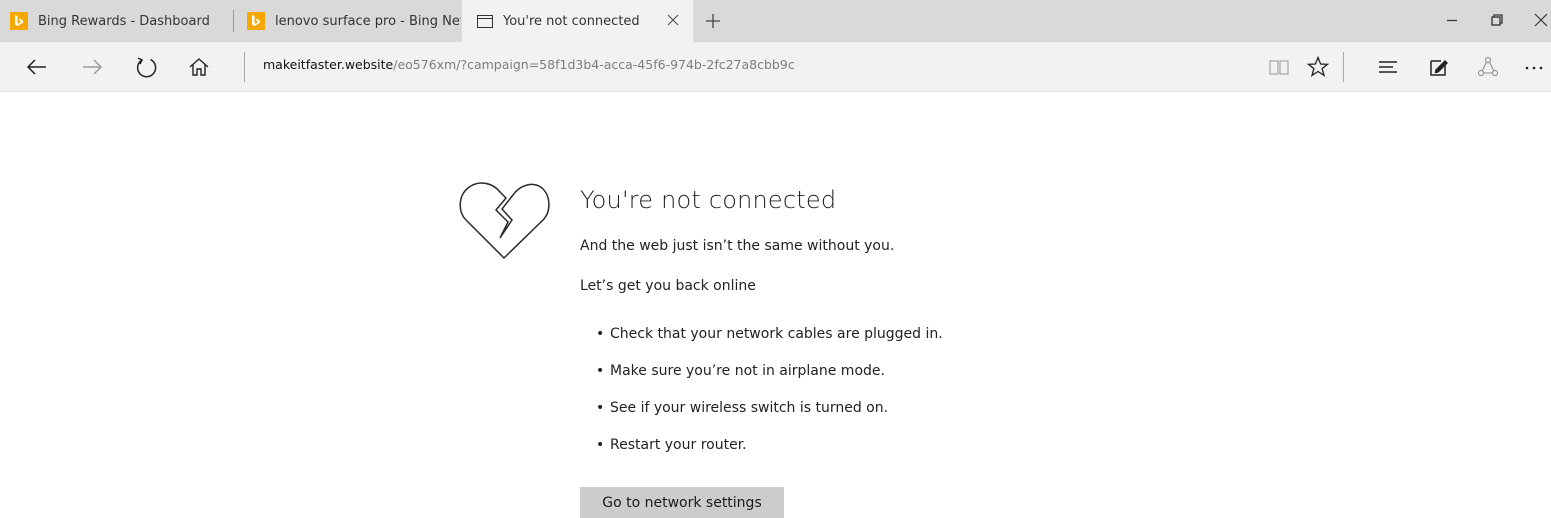 The height and width of the screenshot is (518, 1551). Describe the element at coordinates (1488, 67) in the screenshot. I see `share-icon` at that location.